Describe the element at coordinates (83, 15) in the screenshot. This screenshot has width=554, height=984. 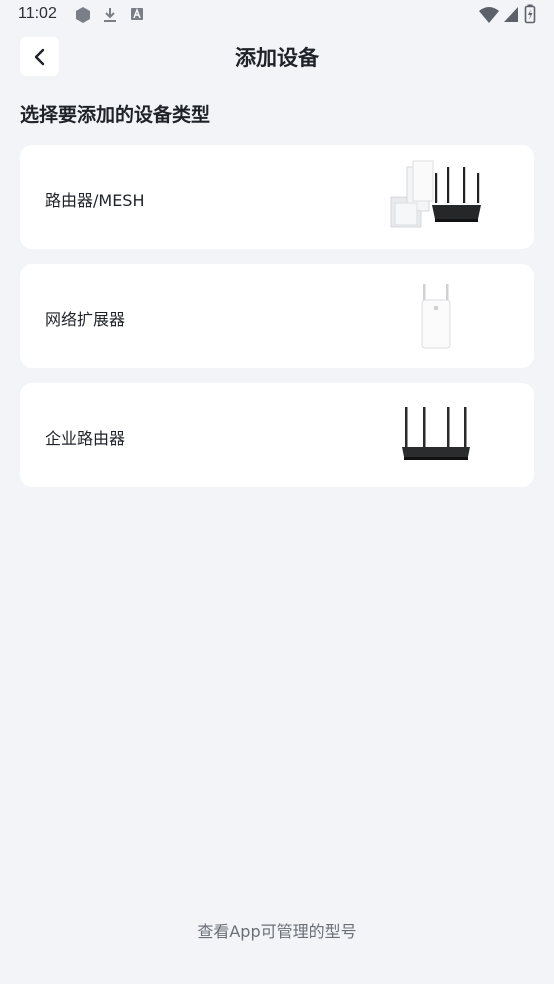
I see `app-notification-icon` at that location.